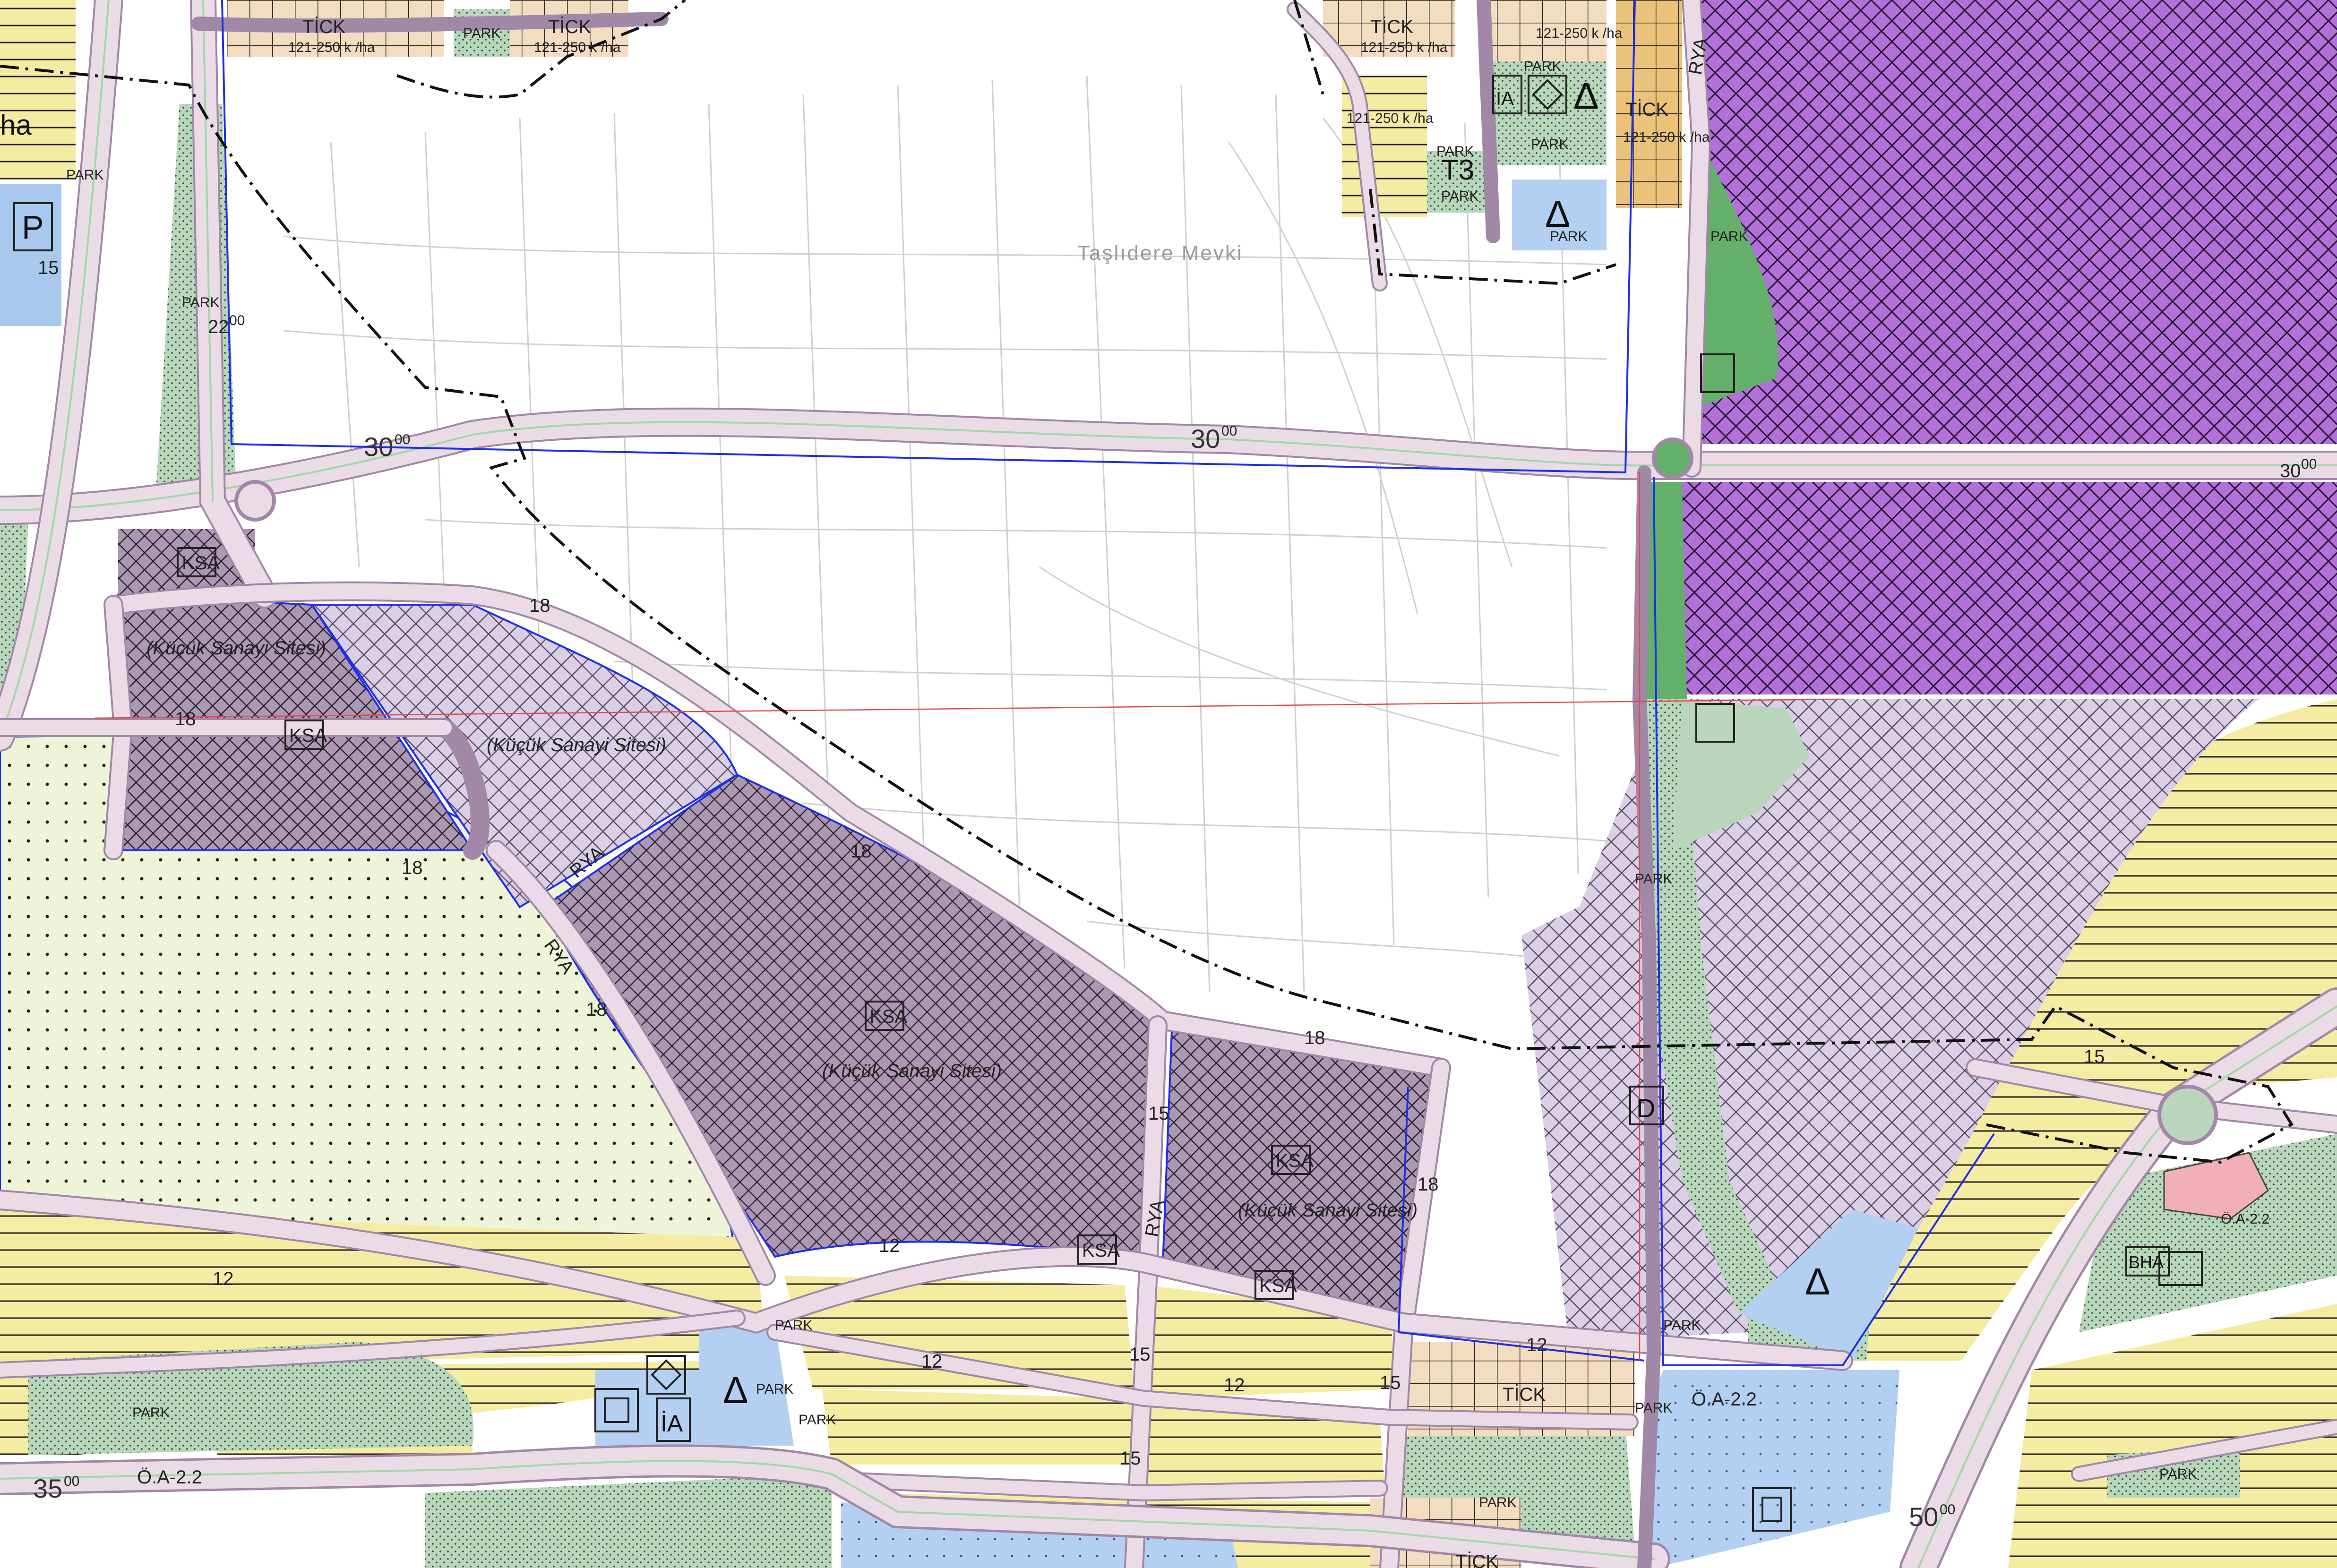 The height and width of the screenshot is (1568, 2337). What do you see at coordinates (331, 48) in the screenshot?
I see `label-density-a: 121-250 k /ha` at bounding box center [331, 48].